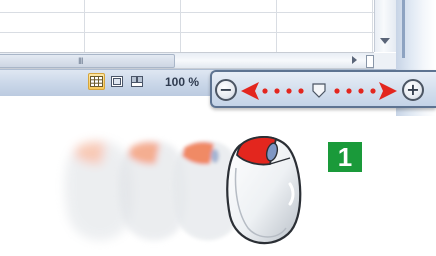 Image resolution: width=436 pixels, height=256 pixels. What do you see at coordinates (87, 61) in the screenshot?
I see `horizontal-scroll-thumb: III` at bounding box center [87, 61].